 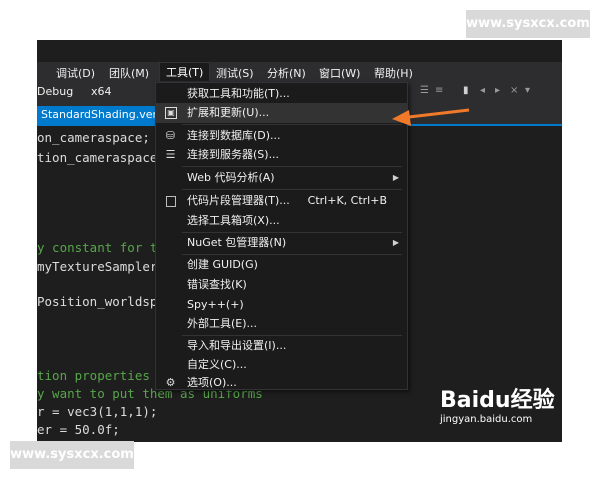 What do you see at coordinates (486, 419) in the screenshot?
I see `baidu-url: jingyan.baidu.com` at bounding box center [486, 419].